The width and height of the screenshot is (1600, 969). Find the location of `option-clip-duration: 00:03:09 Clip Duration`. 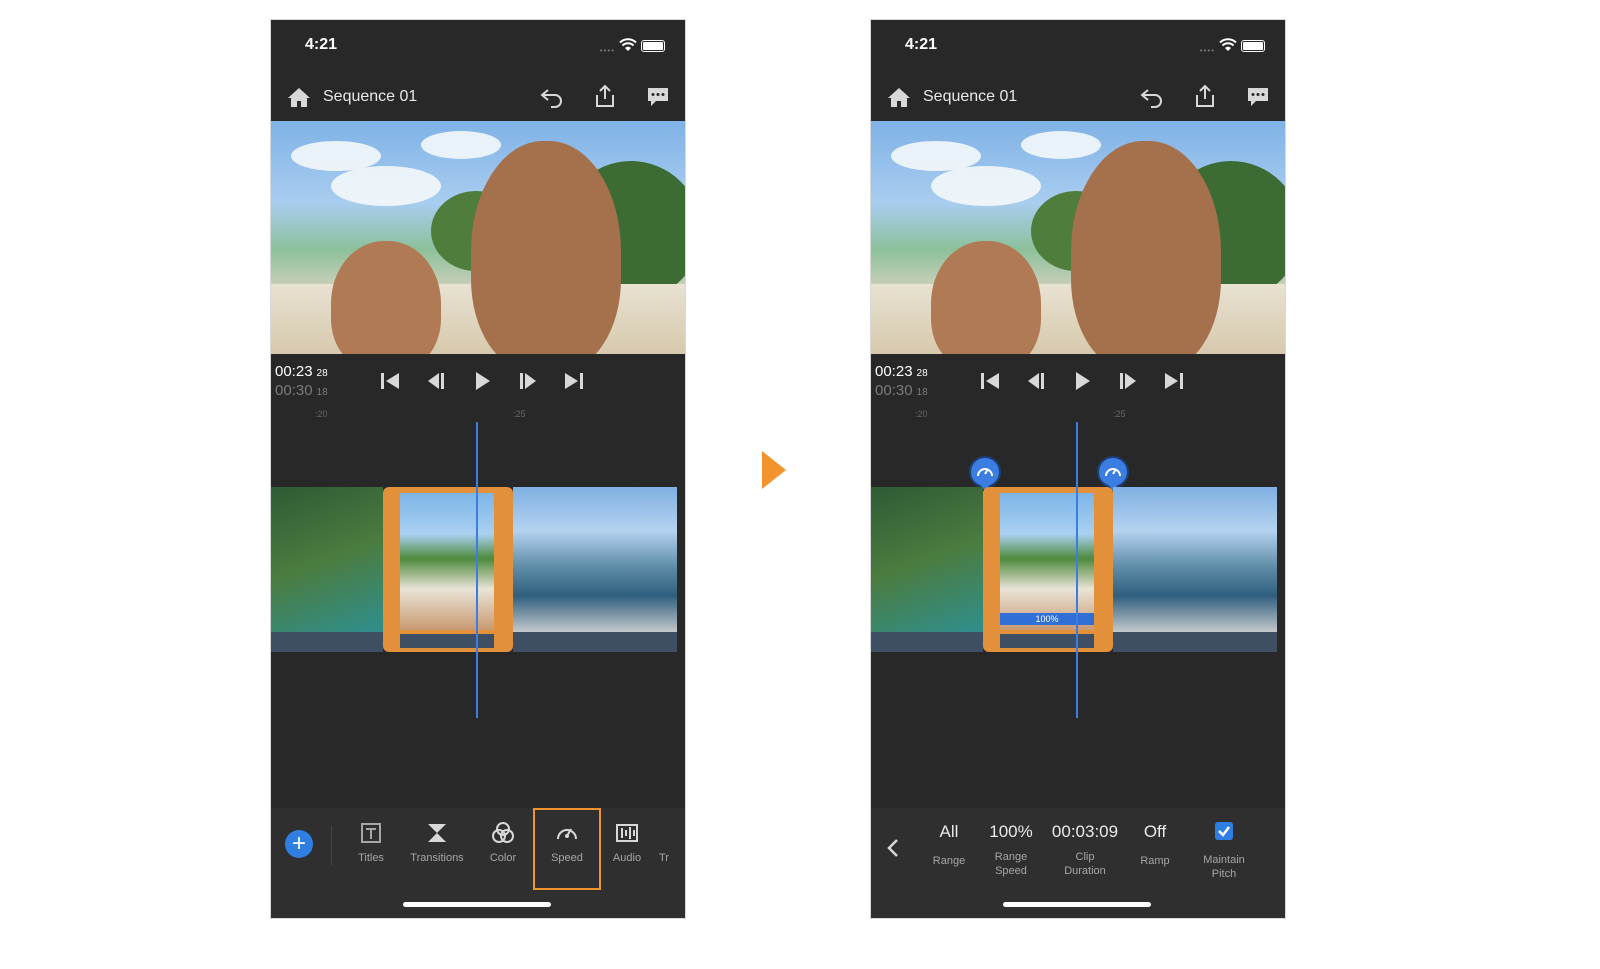

option-clip-duration: 00:03:09 Clip Duration is located at coordinates (1085, 850).